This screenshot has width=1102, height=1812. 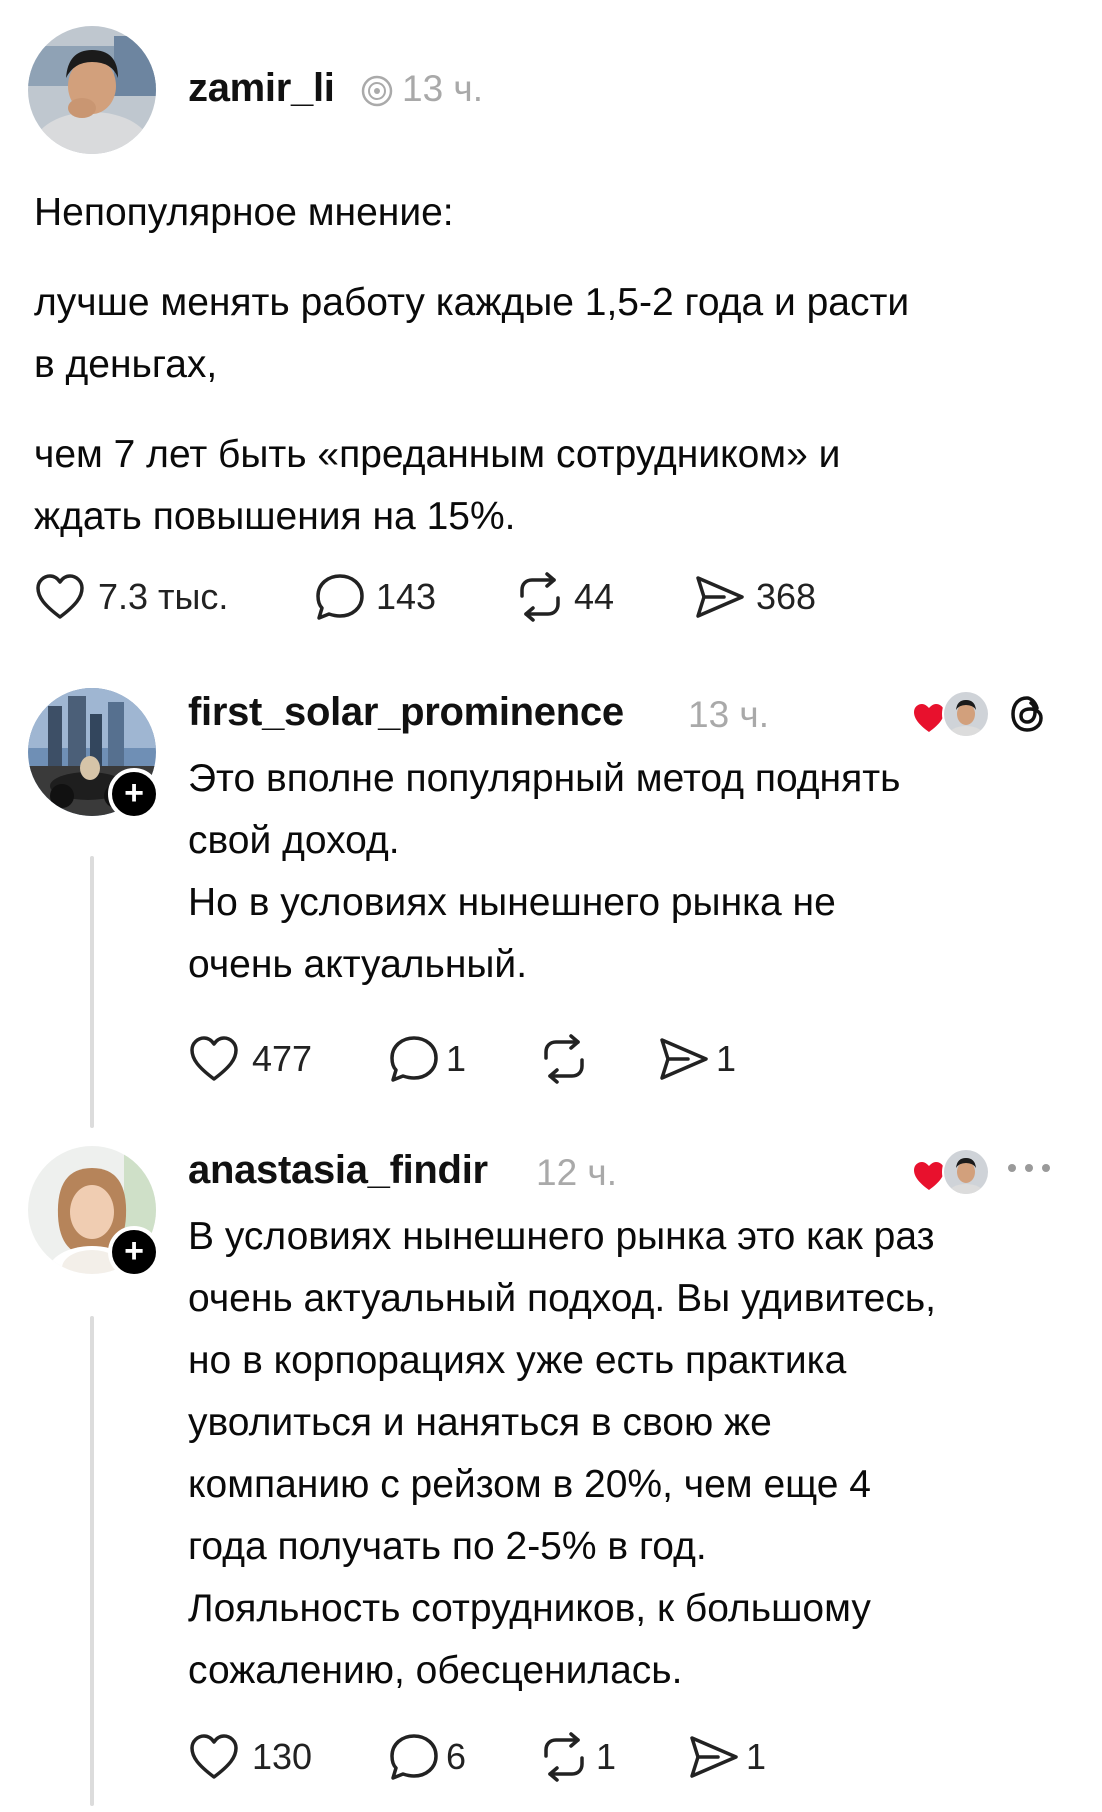 I want to click on reply-time: 12 ч., so click(x=576, y=1172).